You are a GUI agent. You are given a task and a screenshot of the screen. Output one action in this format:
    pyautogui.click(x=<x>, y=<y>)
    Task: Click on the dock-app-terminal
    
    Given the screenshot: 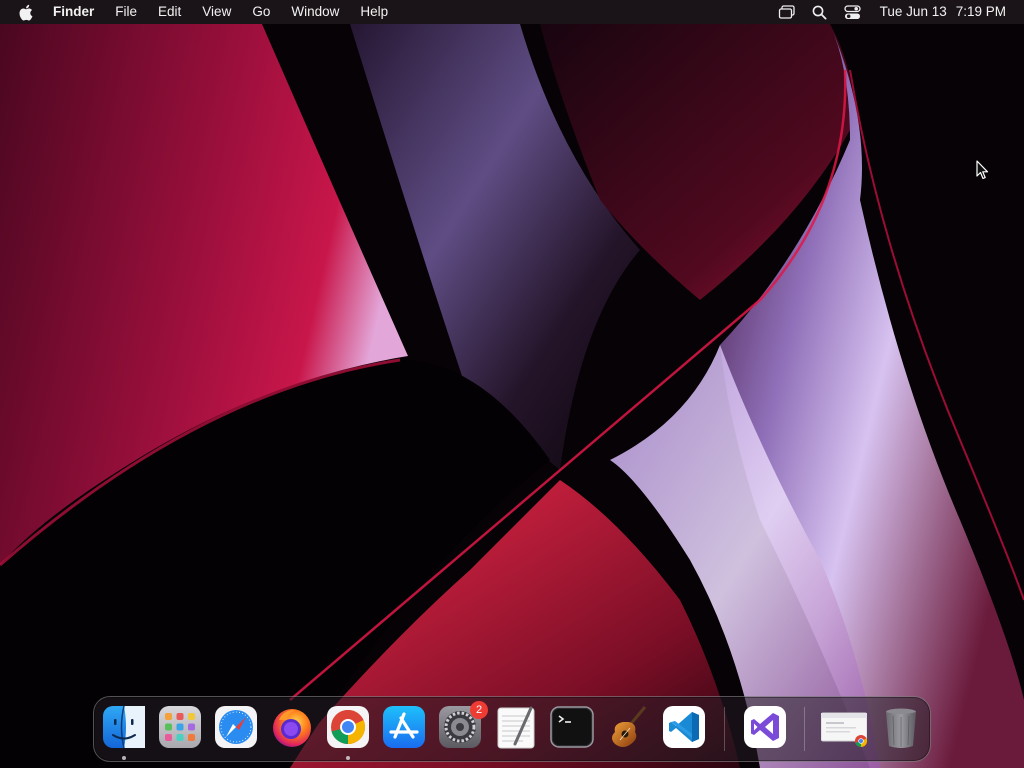 What is the action you would take?
    pyautogui.click(x=572, y=727)
    